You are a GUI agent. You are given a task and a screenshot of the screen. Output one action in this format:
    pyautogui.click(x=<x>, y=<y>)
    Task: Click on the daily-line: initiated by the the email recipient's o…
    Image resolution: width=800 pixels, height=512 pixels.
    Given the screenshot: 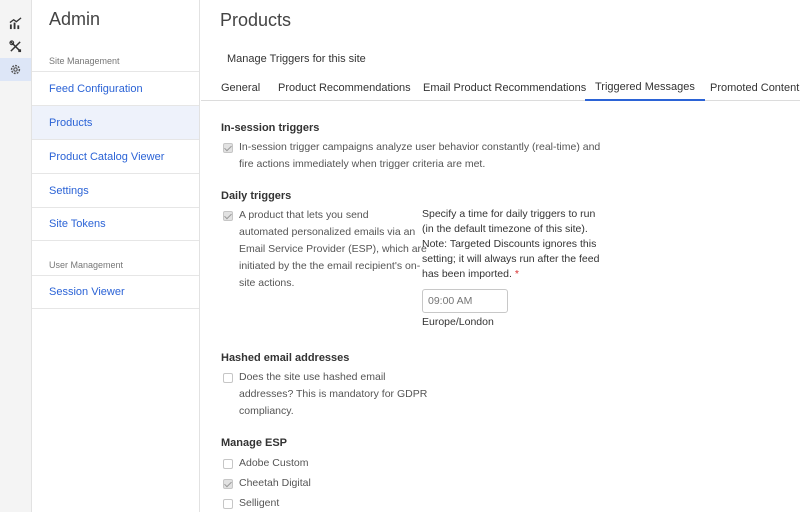 What is the action you would take?
    pyautogui.click(x=330, y=266)
    